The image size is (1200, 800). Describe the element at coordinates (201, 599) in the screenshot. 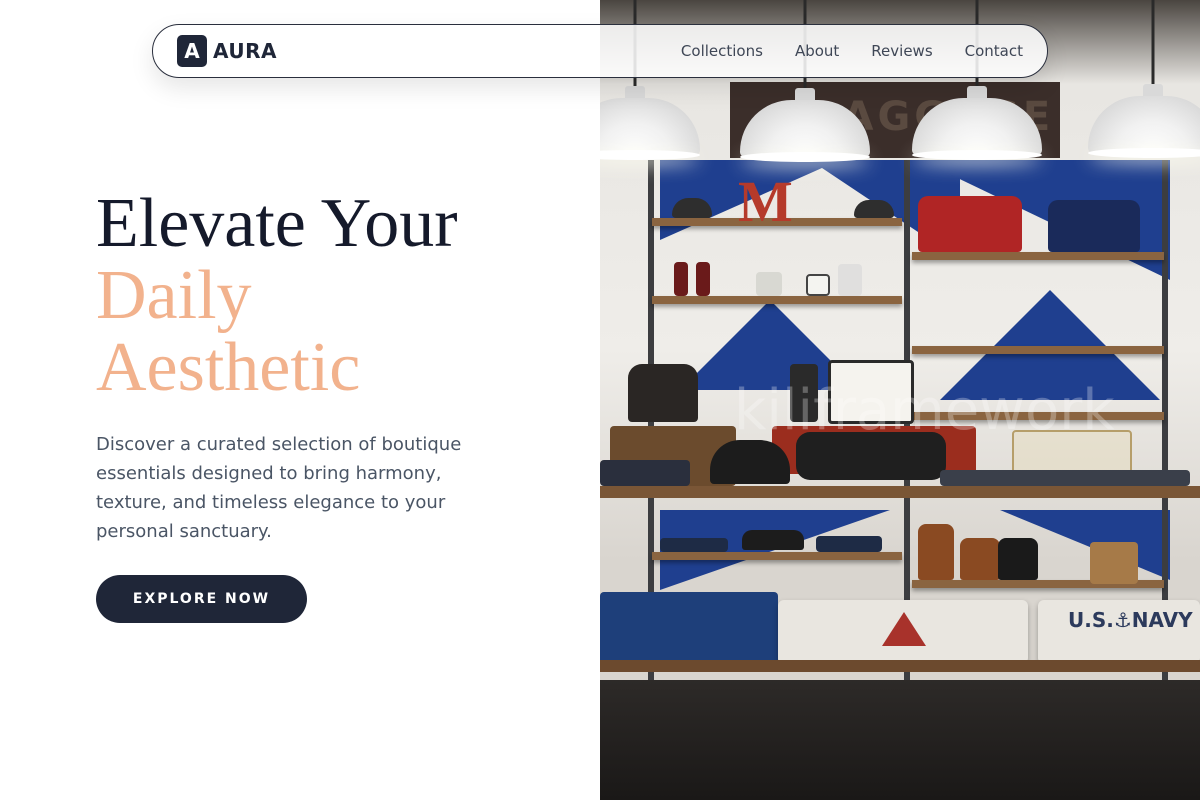

I see `explore-now-button: EXPLORE NOW` at that location.